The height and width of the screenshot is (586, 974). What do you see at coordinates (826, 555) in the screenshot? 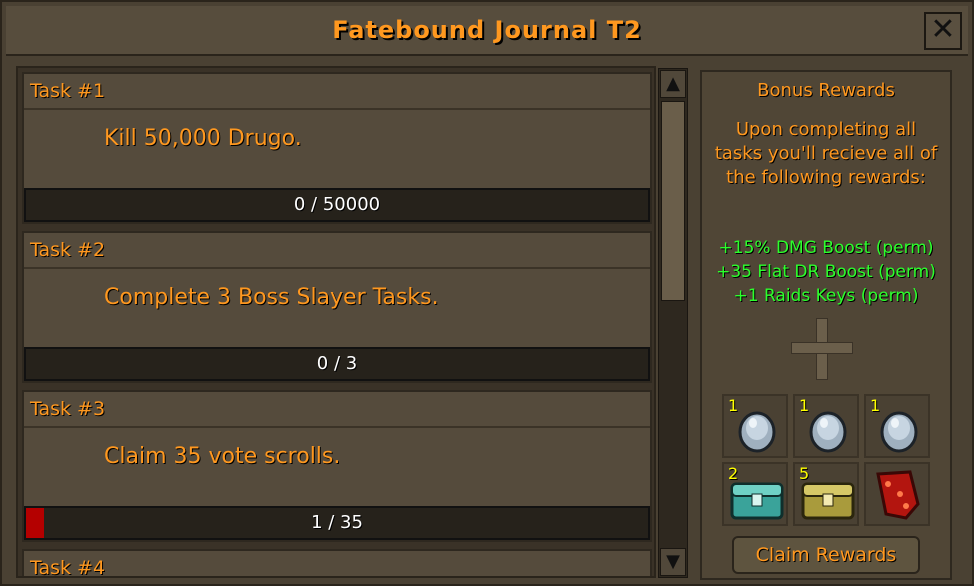
I see `claim-rewards-button: Claim Rewards` at bounding box center [826, 555].